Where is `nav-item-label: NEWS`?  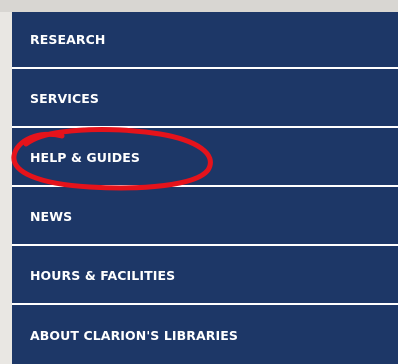
nav-item-label: NEWS is located at coordinates (51, 216).